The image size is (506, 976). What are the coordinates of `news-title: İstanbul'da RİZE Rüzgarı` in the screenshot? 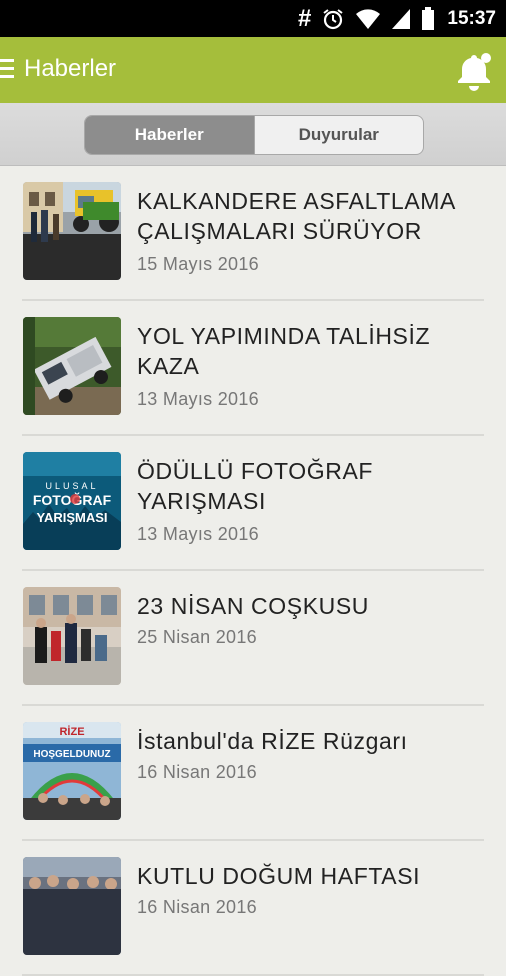 It's located at (272, 741).